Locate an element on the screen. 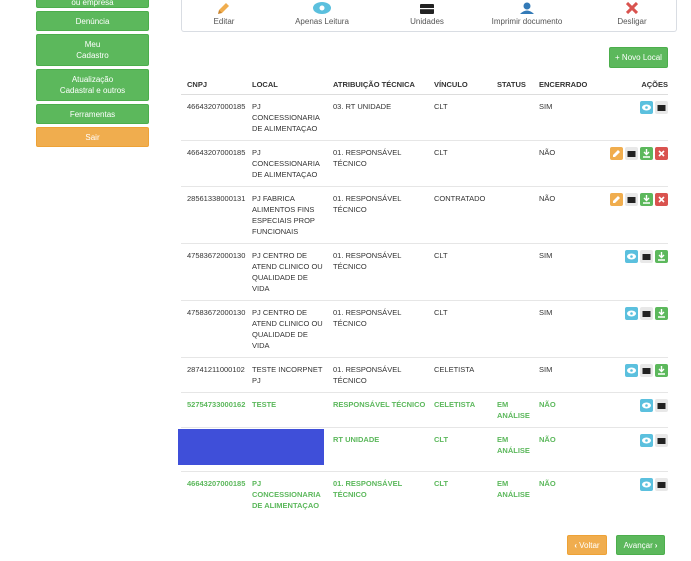  header-acoes: AÇÕES is located at coordinates (629, 85).